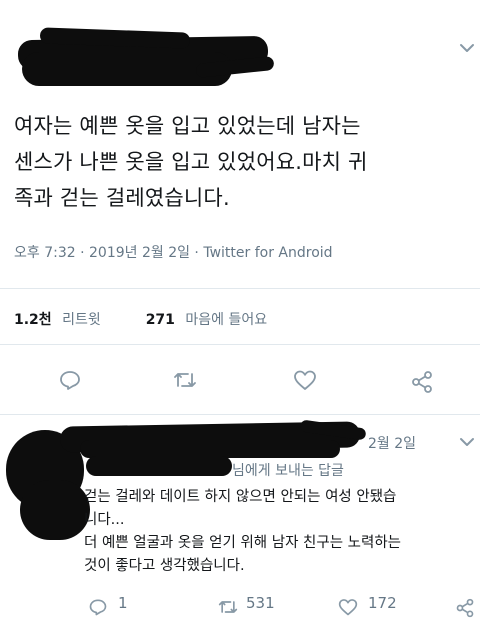 This screenshot has height=626, width=480. Describe the element at coordinates (164, 566) in the screenshot. I see `reply-text-line: 것이 좋다고 생각했습니다.` at that location.